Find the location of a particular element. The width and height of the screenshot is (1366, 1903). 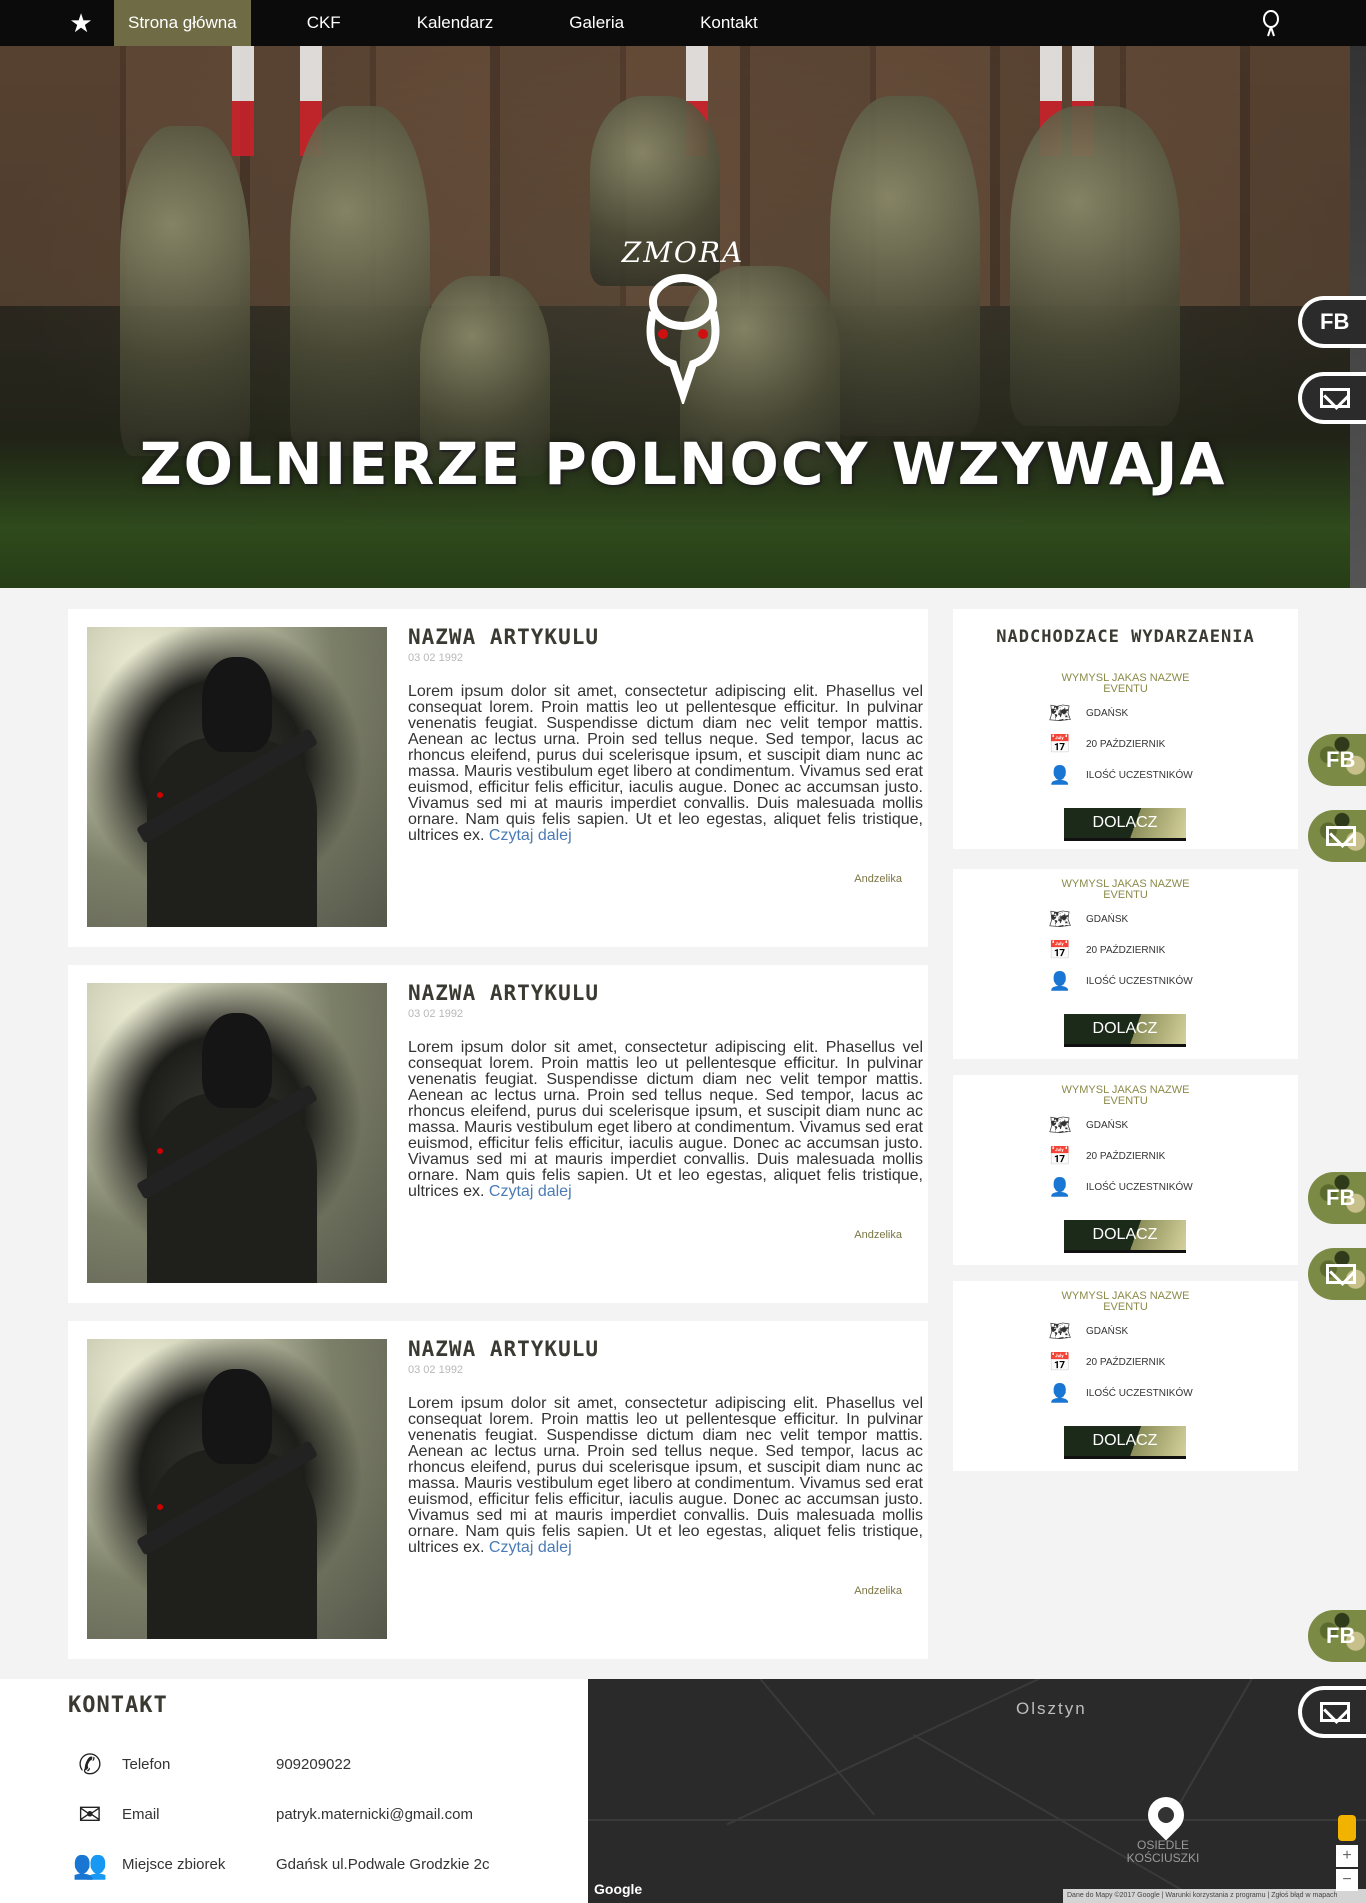

zoom-in-button: + is located at coordinates (1347, 1856).